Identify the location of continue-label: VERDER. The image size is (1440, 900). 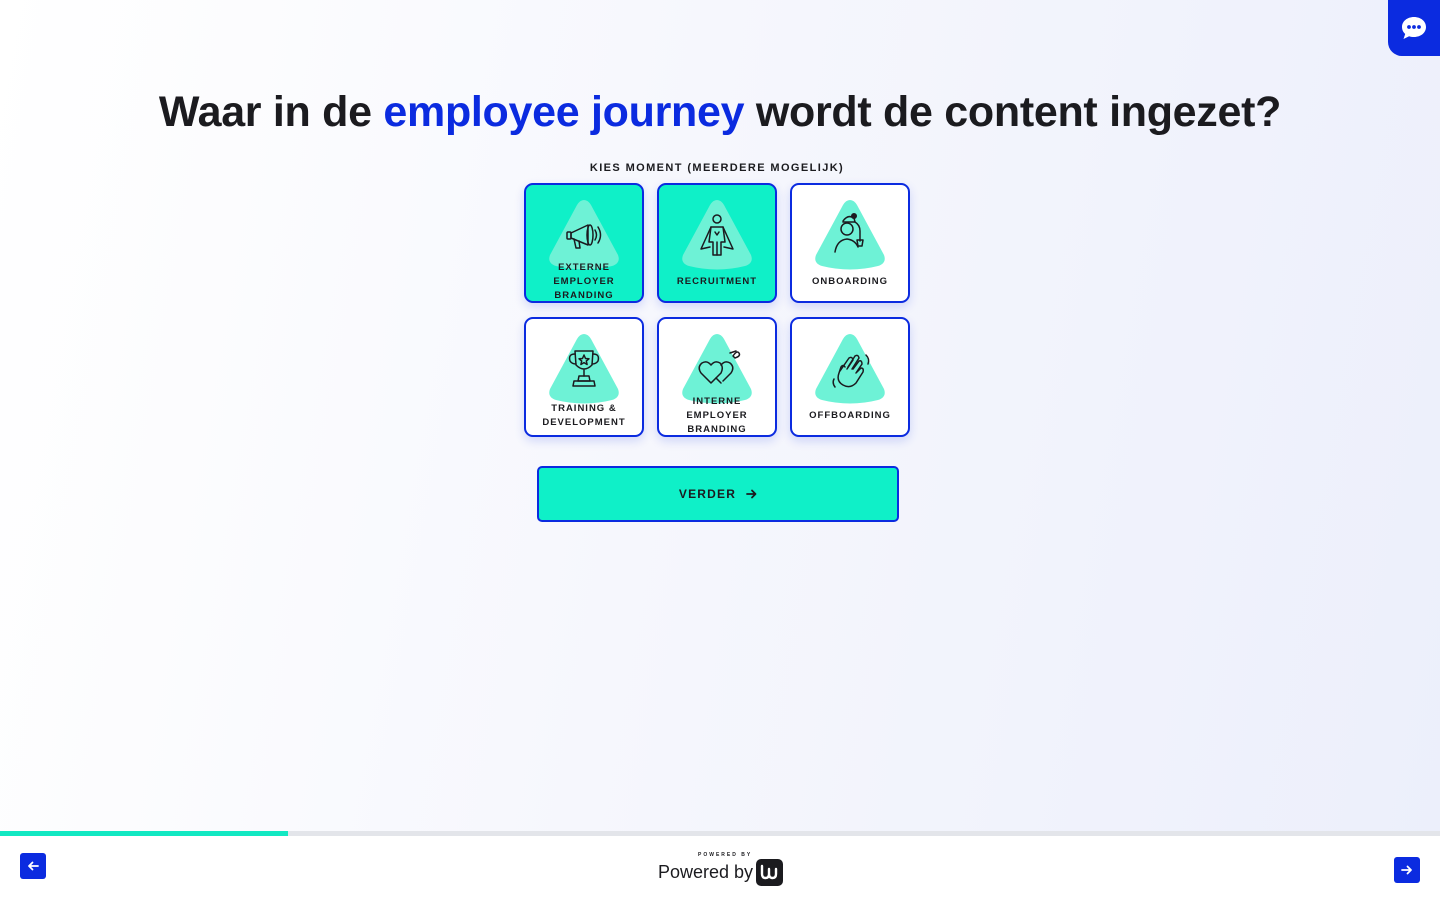
(707, 494).